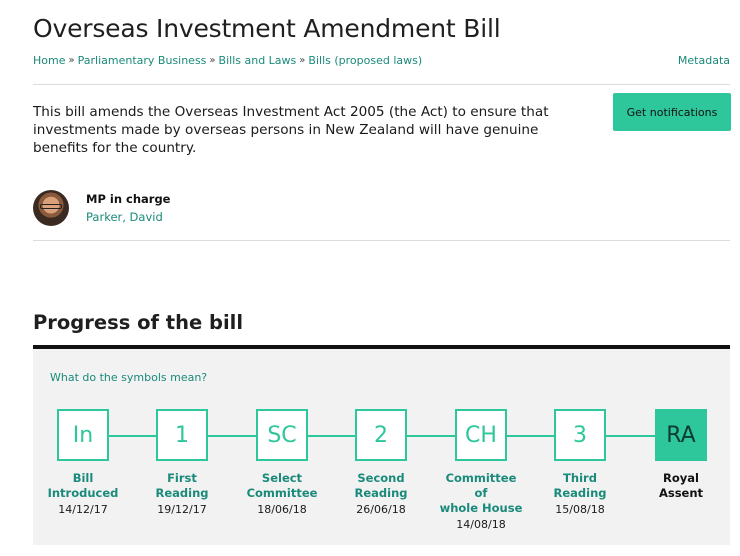 The width and height of the screenshot is (740, 556). What do you see at coordinates (580, 435) in the screenshot?
I see `stage-symbol: 3` at bounding box center [580, 435].